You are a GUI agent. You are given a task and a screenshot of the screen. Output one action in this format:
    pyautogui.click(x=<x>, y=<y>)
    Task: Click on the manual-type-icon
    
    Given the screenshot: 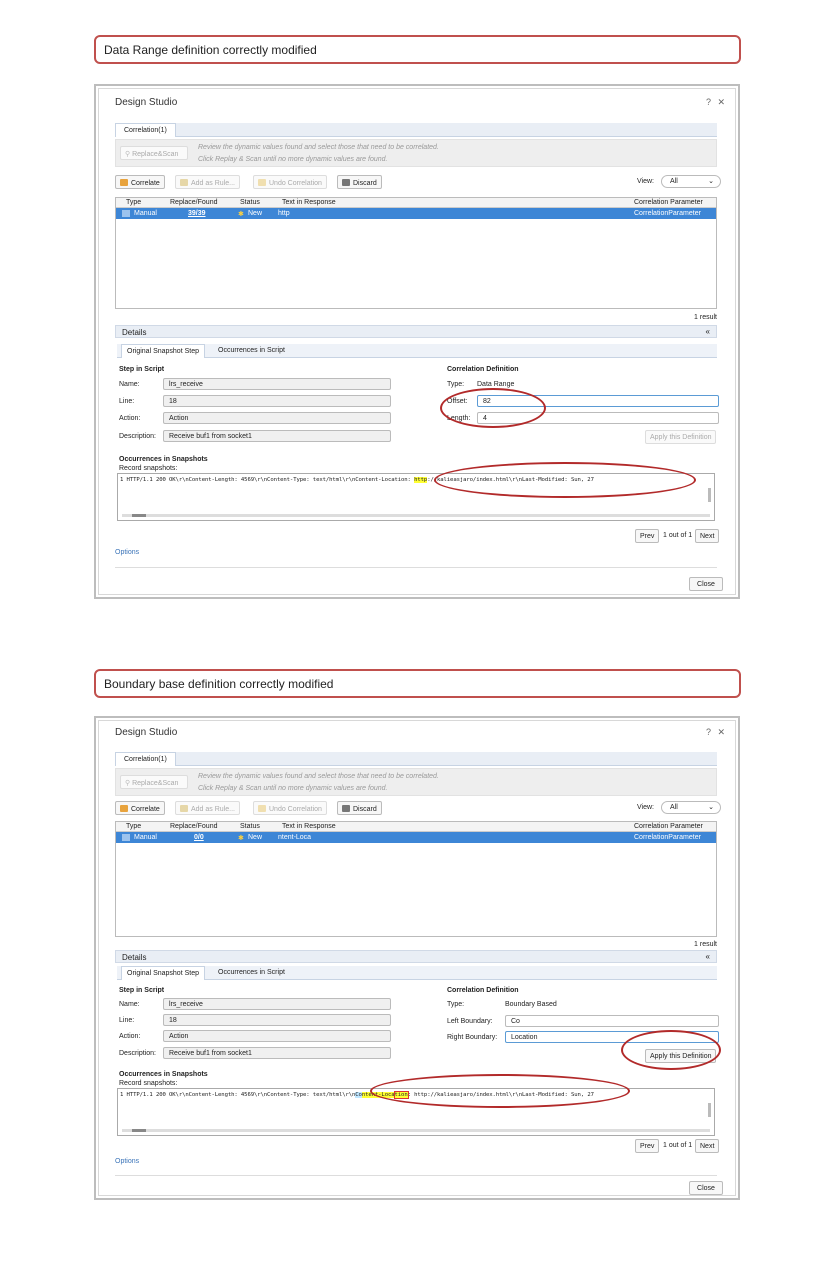 What is the action you would take?
    pyautogui.click(x=126, y=213)
    